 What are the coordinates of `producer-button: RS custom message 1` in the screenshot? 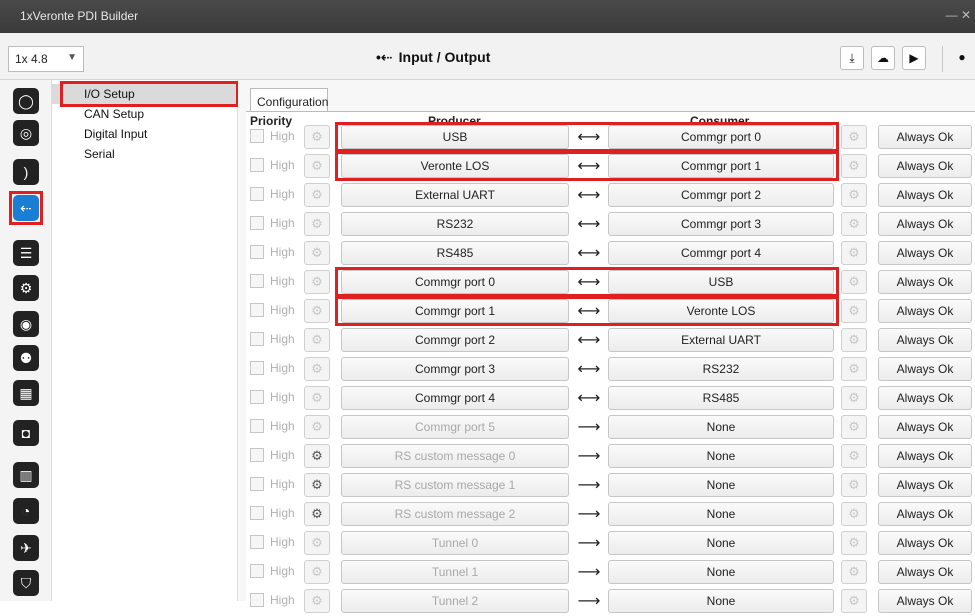 It's located at (455, 485).